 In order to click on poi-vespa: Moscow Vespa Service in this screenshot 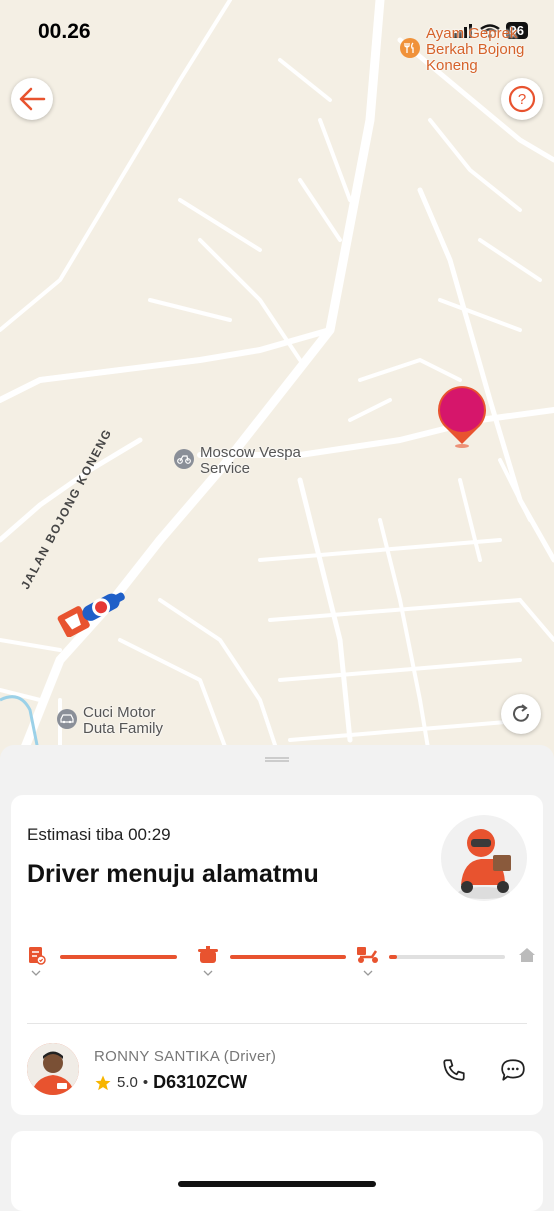, I will do `click(237, 461)`.